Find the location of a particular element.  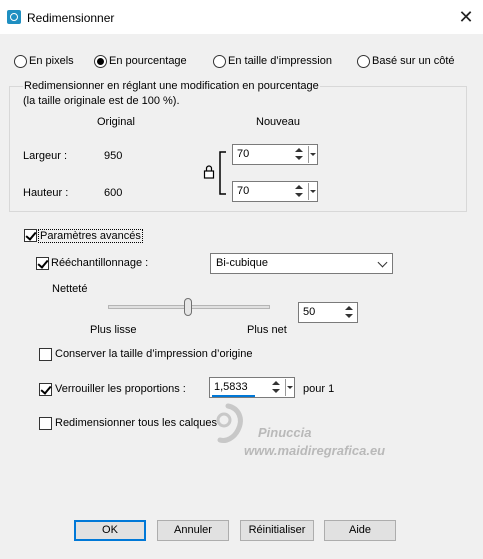

lock-ratio-label: Verrouiller les proportions : is located at coordinates (120, 389).